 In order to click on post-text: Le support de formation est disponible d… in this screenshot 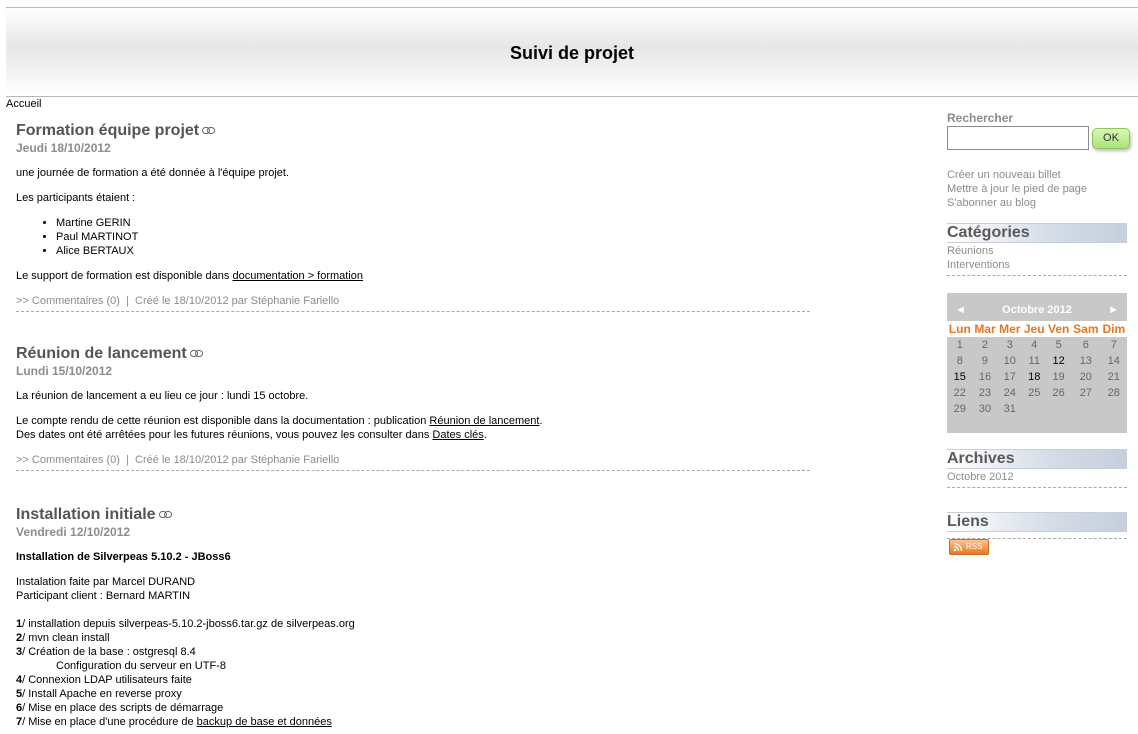, I will do `click(190, 276)`.